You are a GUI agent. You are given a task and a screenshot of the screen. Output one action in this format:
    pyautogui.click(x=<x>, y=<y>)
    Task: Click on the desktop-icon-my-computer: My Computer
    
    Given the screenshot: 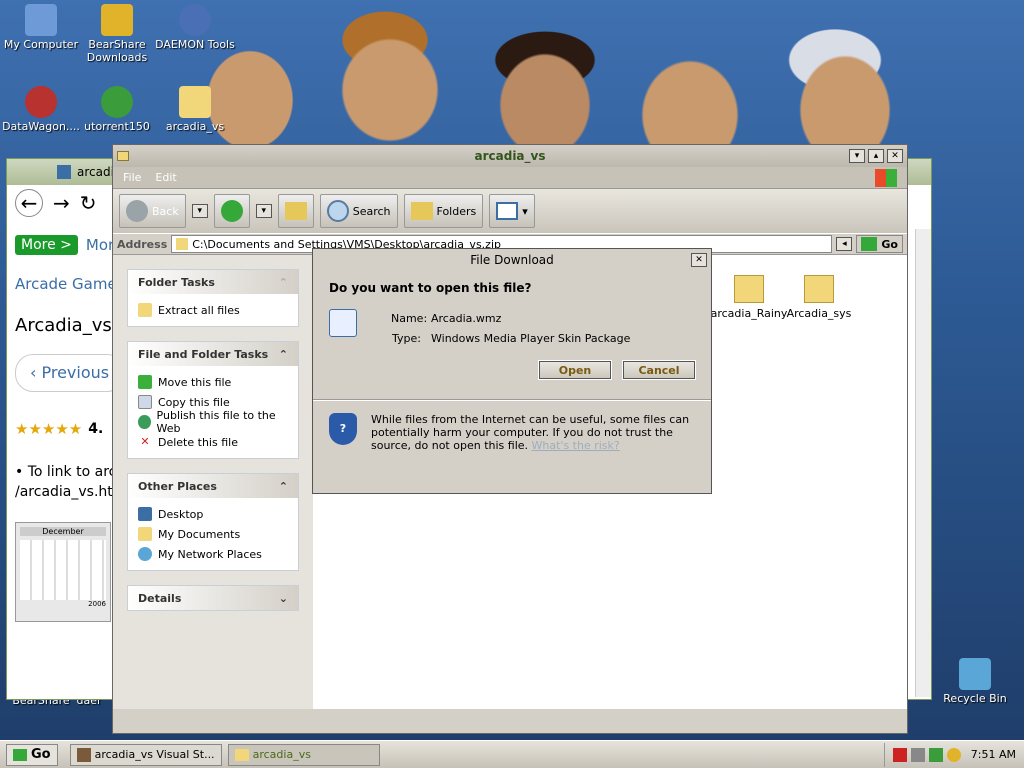 What is the action you would take?
    pyautogui.click(x=41, y=27)
    